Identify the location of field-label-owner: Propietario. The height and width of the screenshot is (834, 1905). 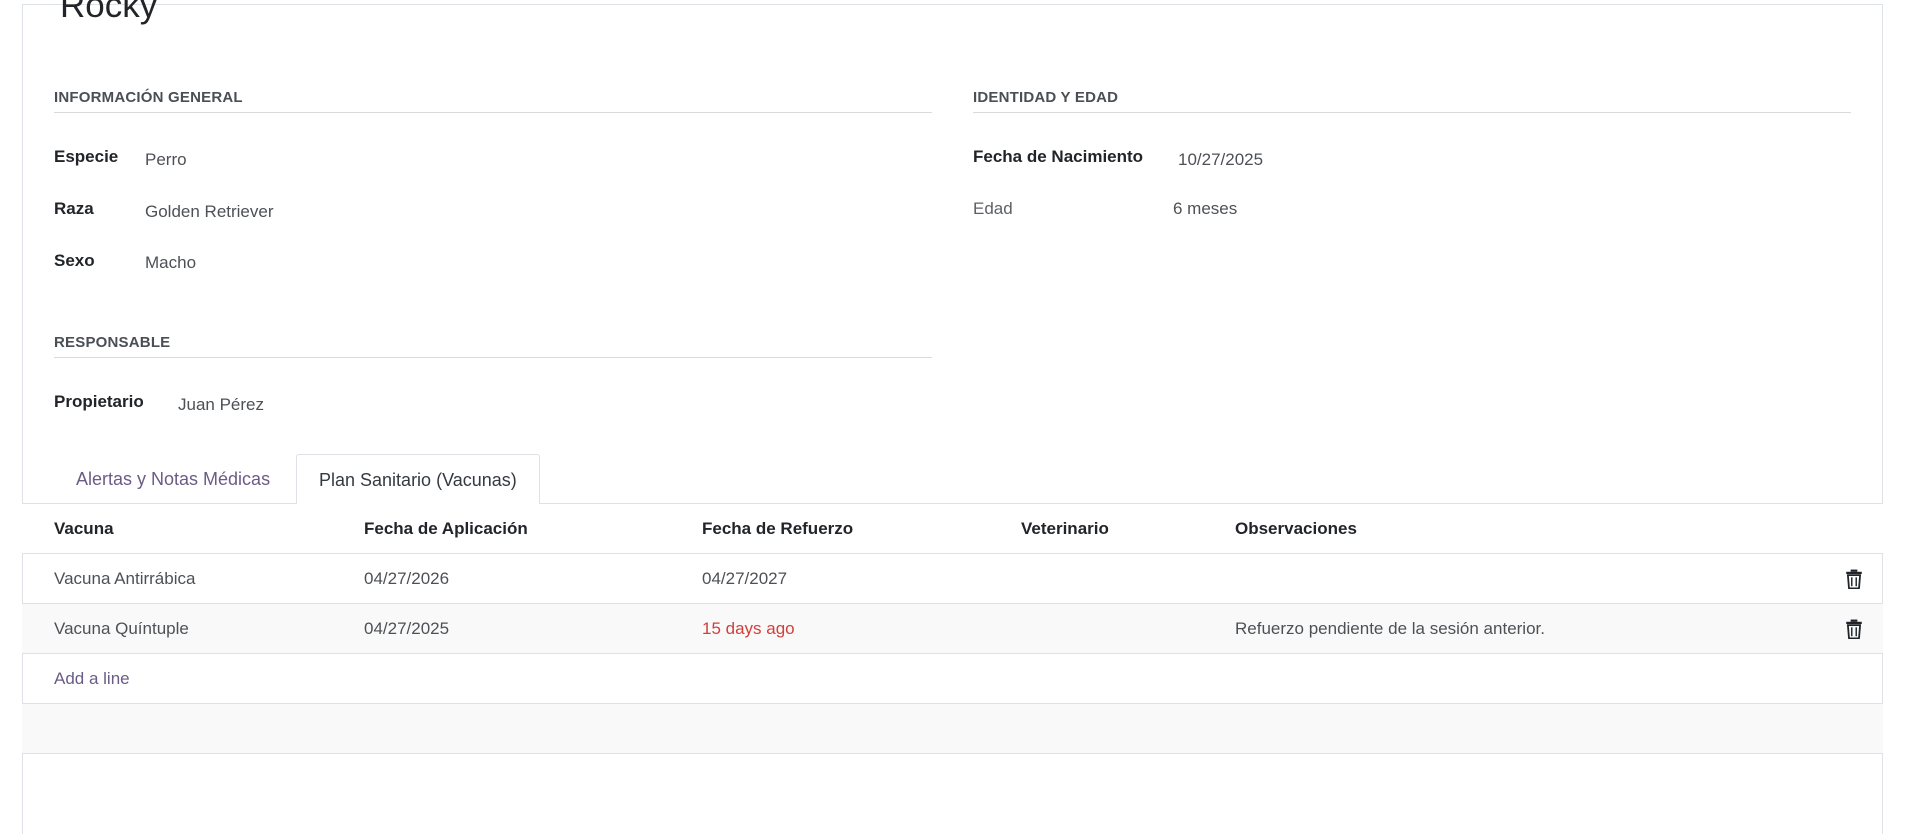
(99, 401).